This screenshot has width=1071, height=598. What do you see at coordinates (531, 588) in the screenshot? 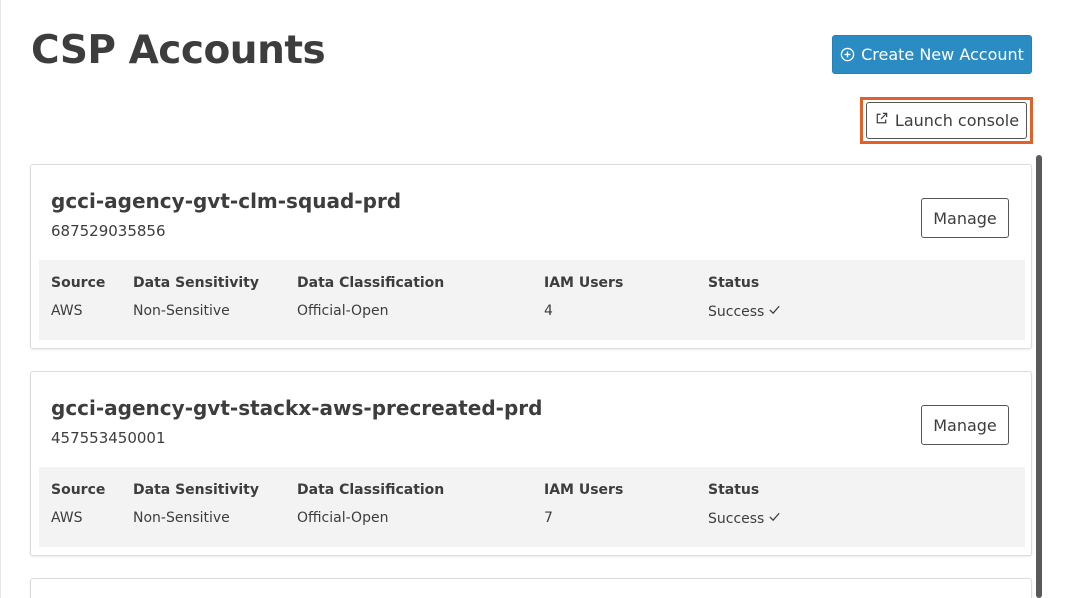
I see `account-card-partial` at bounding box center [531, 588].